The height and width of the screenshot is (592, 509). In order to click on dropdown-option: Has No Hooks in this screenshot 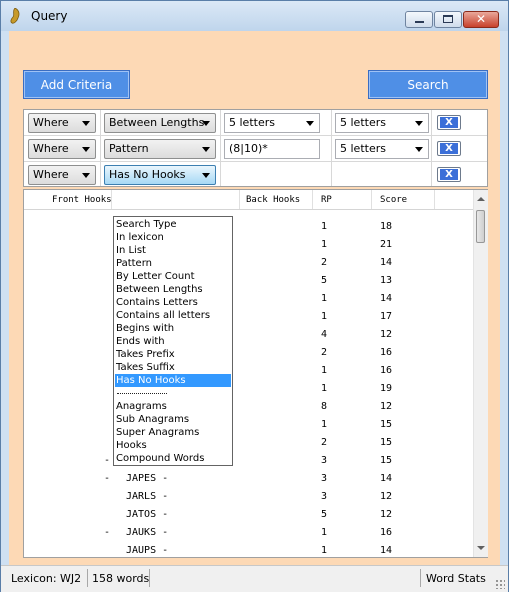, I will do `click(173, 380)`.